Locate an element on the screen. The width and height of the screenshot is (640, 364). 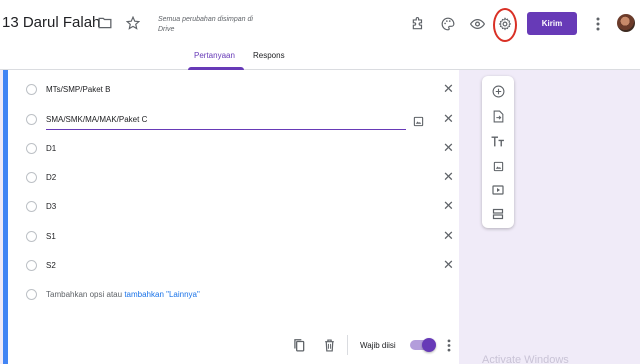
or-text: atau is located at coordinates (114, 294).